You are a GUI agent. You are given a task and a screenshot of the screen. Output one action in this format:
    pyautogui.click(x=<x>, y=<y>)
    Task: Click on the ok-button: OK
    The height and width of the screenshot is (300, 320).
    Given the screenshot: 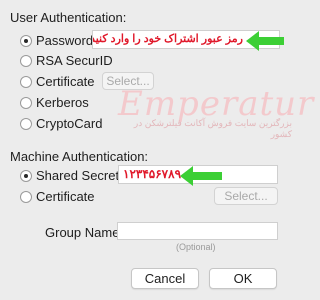 What is the action you would take?
    pyautogui.click(x=243, y=278)
    